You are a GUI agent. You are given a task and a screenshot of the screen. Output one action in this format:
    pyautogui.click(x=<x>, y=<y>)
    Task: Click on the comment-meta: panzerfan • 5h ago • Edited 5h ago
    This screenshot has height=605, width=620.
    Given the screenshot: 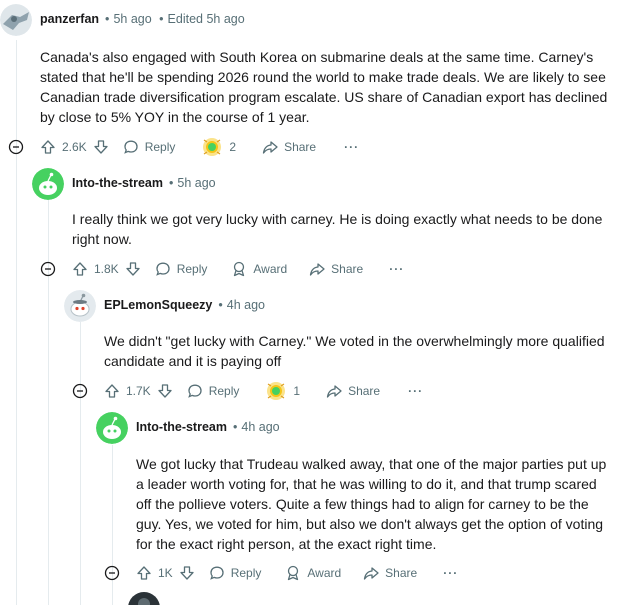 What is the action you would take?
    pyautogui.click(x=142, y=19)
    